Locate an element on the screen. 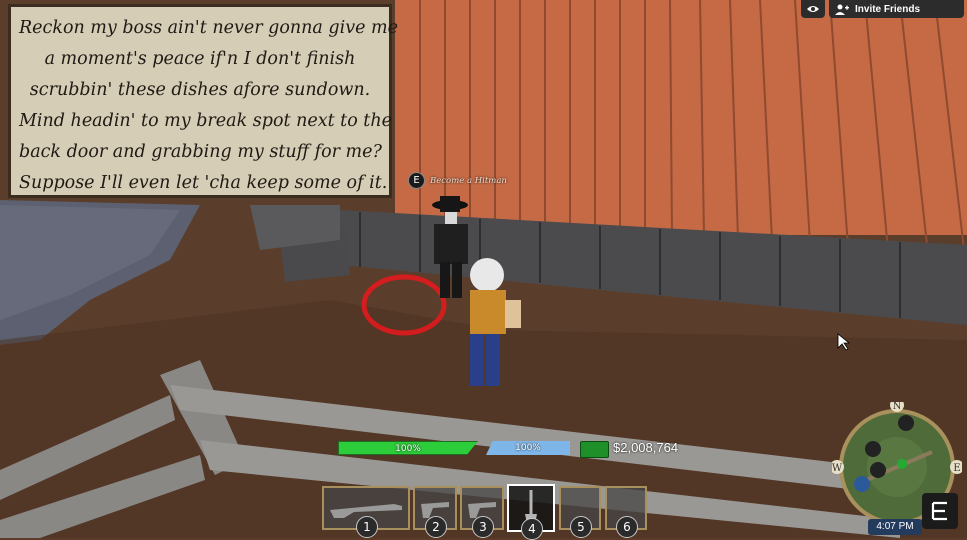 Image resolution: width=967 pixels, height=540 pixels. health-bar: 100% is located at coordinates (408, 448).